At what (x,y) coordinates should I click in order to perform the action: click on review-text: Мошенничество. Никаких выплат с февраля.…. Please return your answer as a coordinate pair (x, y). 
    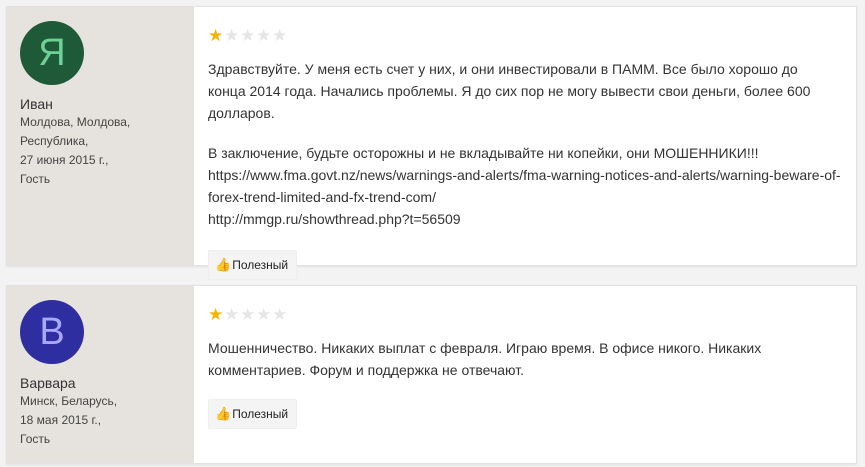
    Looking at the image, I should click on (523, 359).